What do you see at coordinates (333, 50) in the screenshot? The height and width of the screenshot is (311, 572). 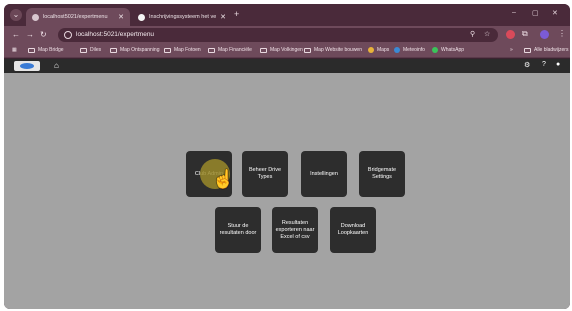 I see `bookmark-map-website-bouwen: Map Website bouwen` at bounding box center [333, 50].